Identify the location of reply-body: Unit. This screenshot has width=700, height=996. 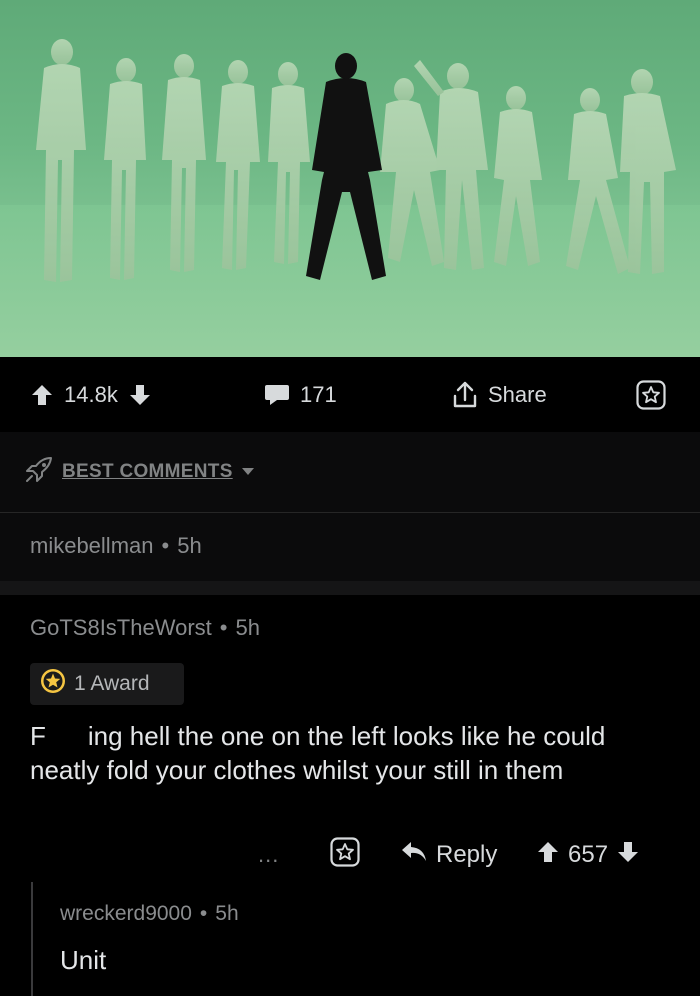
(83, 960).